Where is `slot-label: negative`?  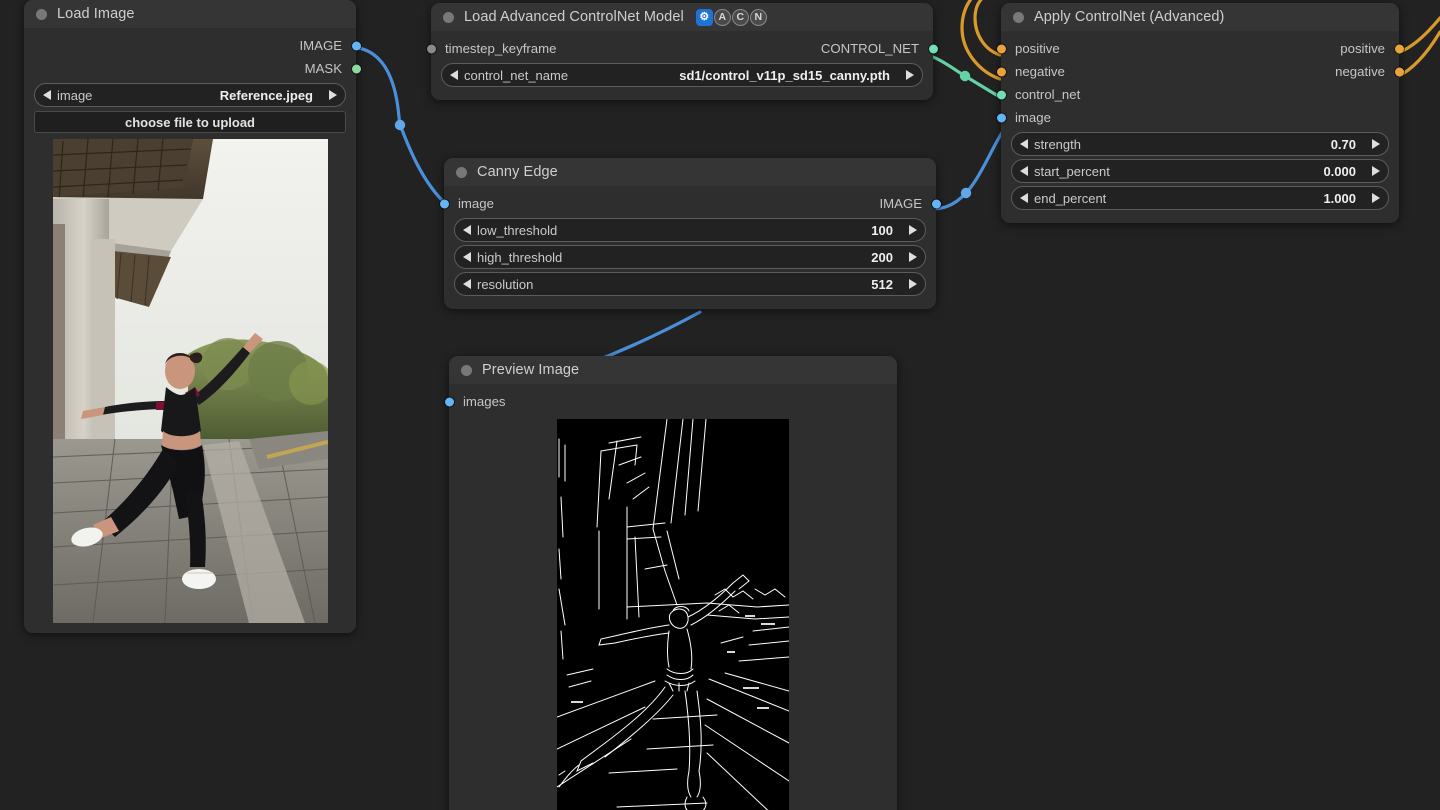
slot-label: negative is located at coordinates (1040, 71).